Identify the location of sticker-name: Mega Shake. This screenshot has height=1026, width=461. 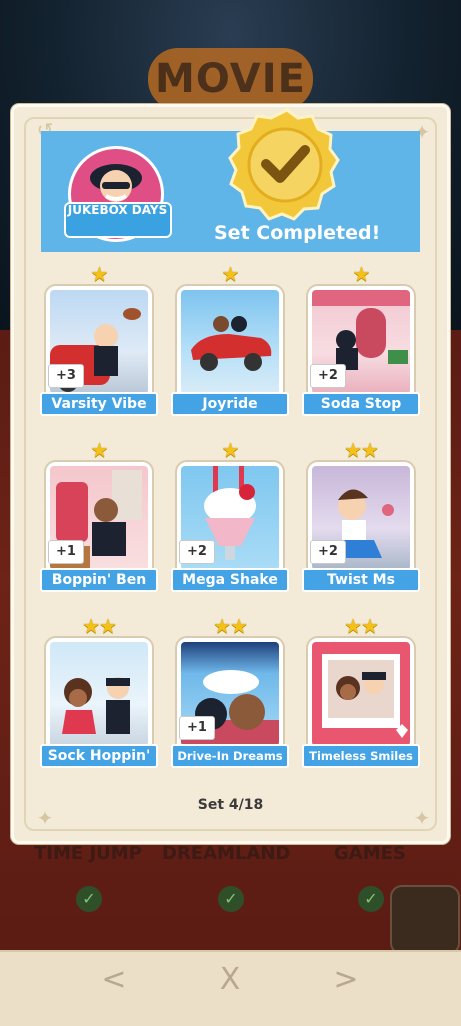
(230, 580).